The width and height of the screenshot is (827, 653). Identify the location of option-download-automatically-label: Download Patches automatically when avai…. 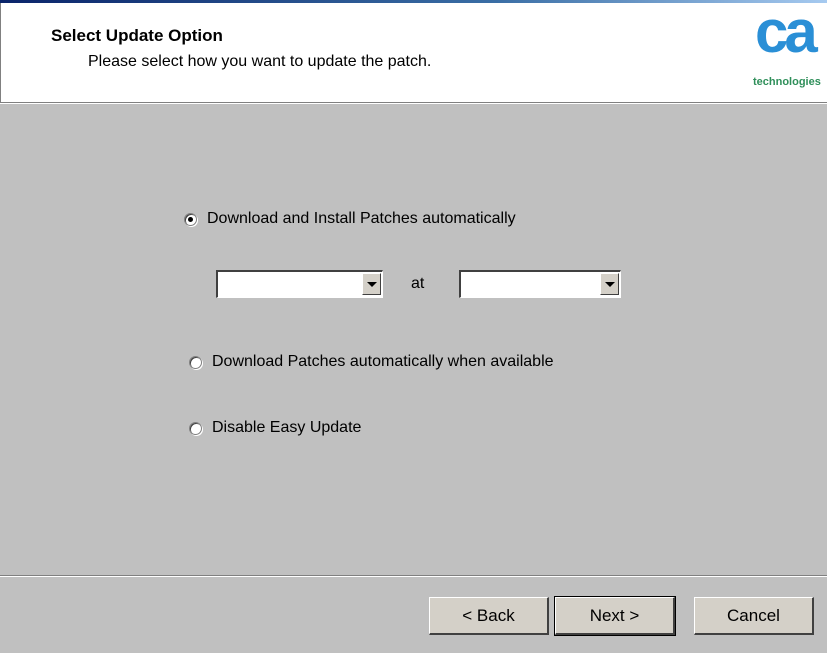
(383, 361).